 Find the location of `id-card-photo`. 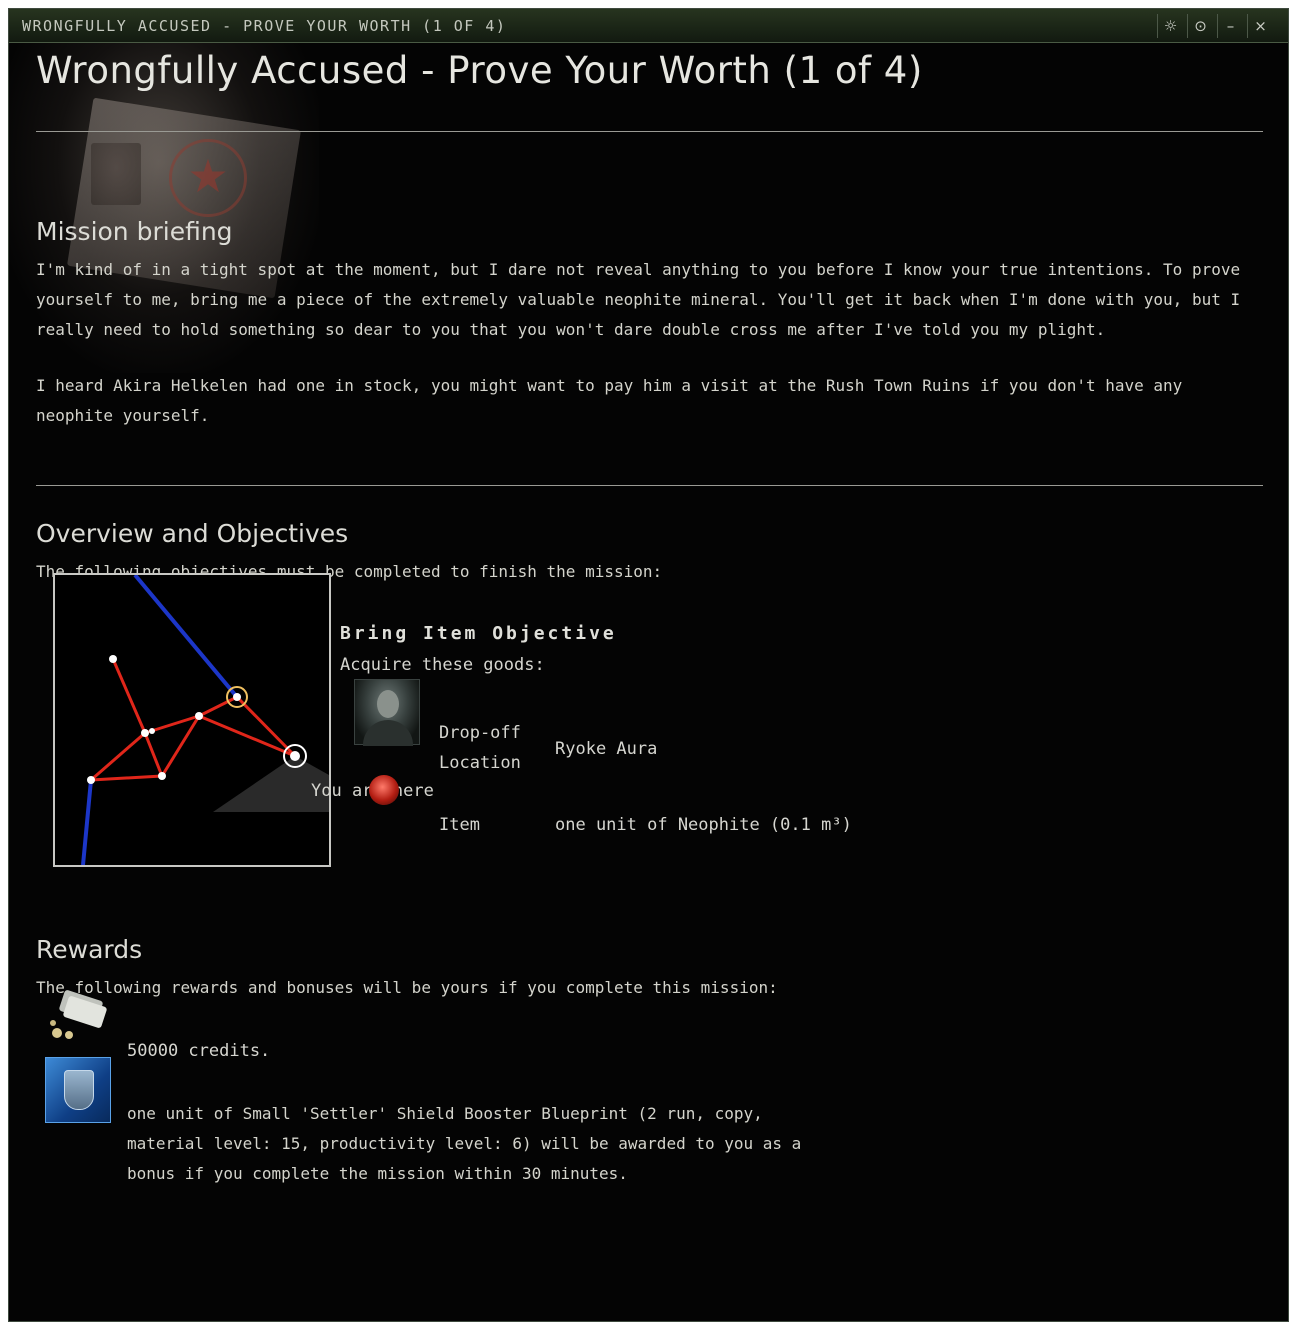

id-card-photo is located at coordinates (116, 174).